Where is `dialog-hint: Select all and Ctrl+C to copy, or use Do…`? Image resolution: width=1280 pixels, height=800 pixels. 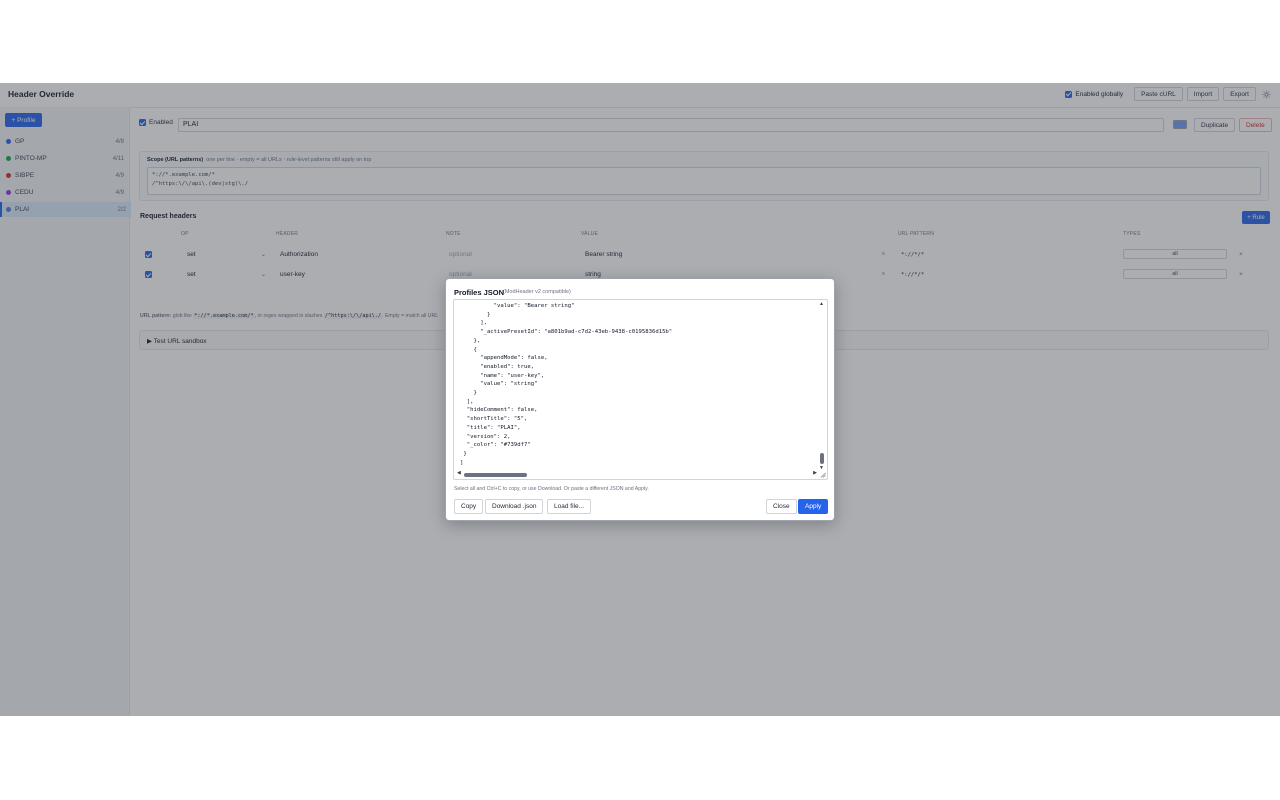 dialog-hint: Select all and Ctrl+C to copy, or use Do… is located at coordinates (551, 489).